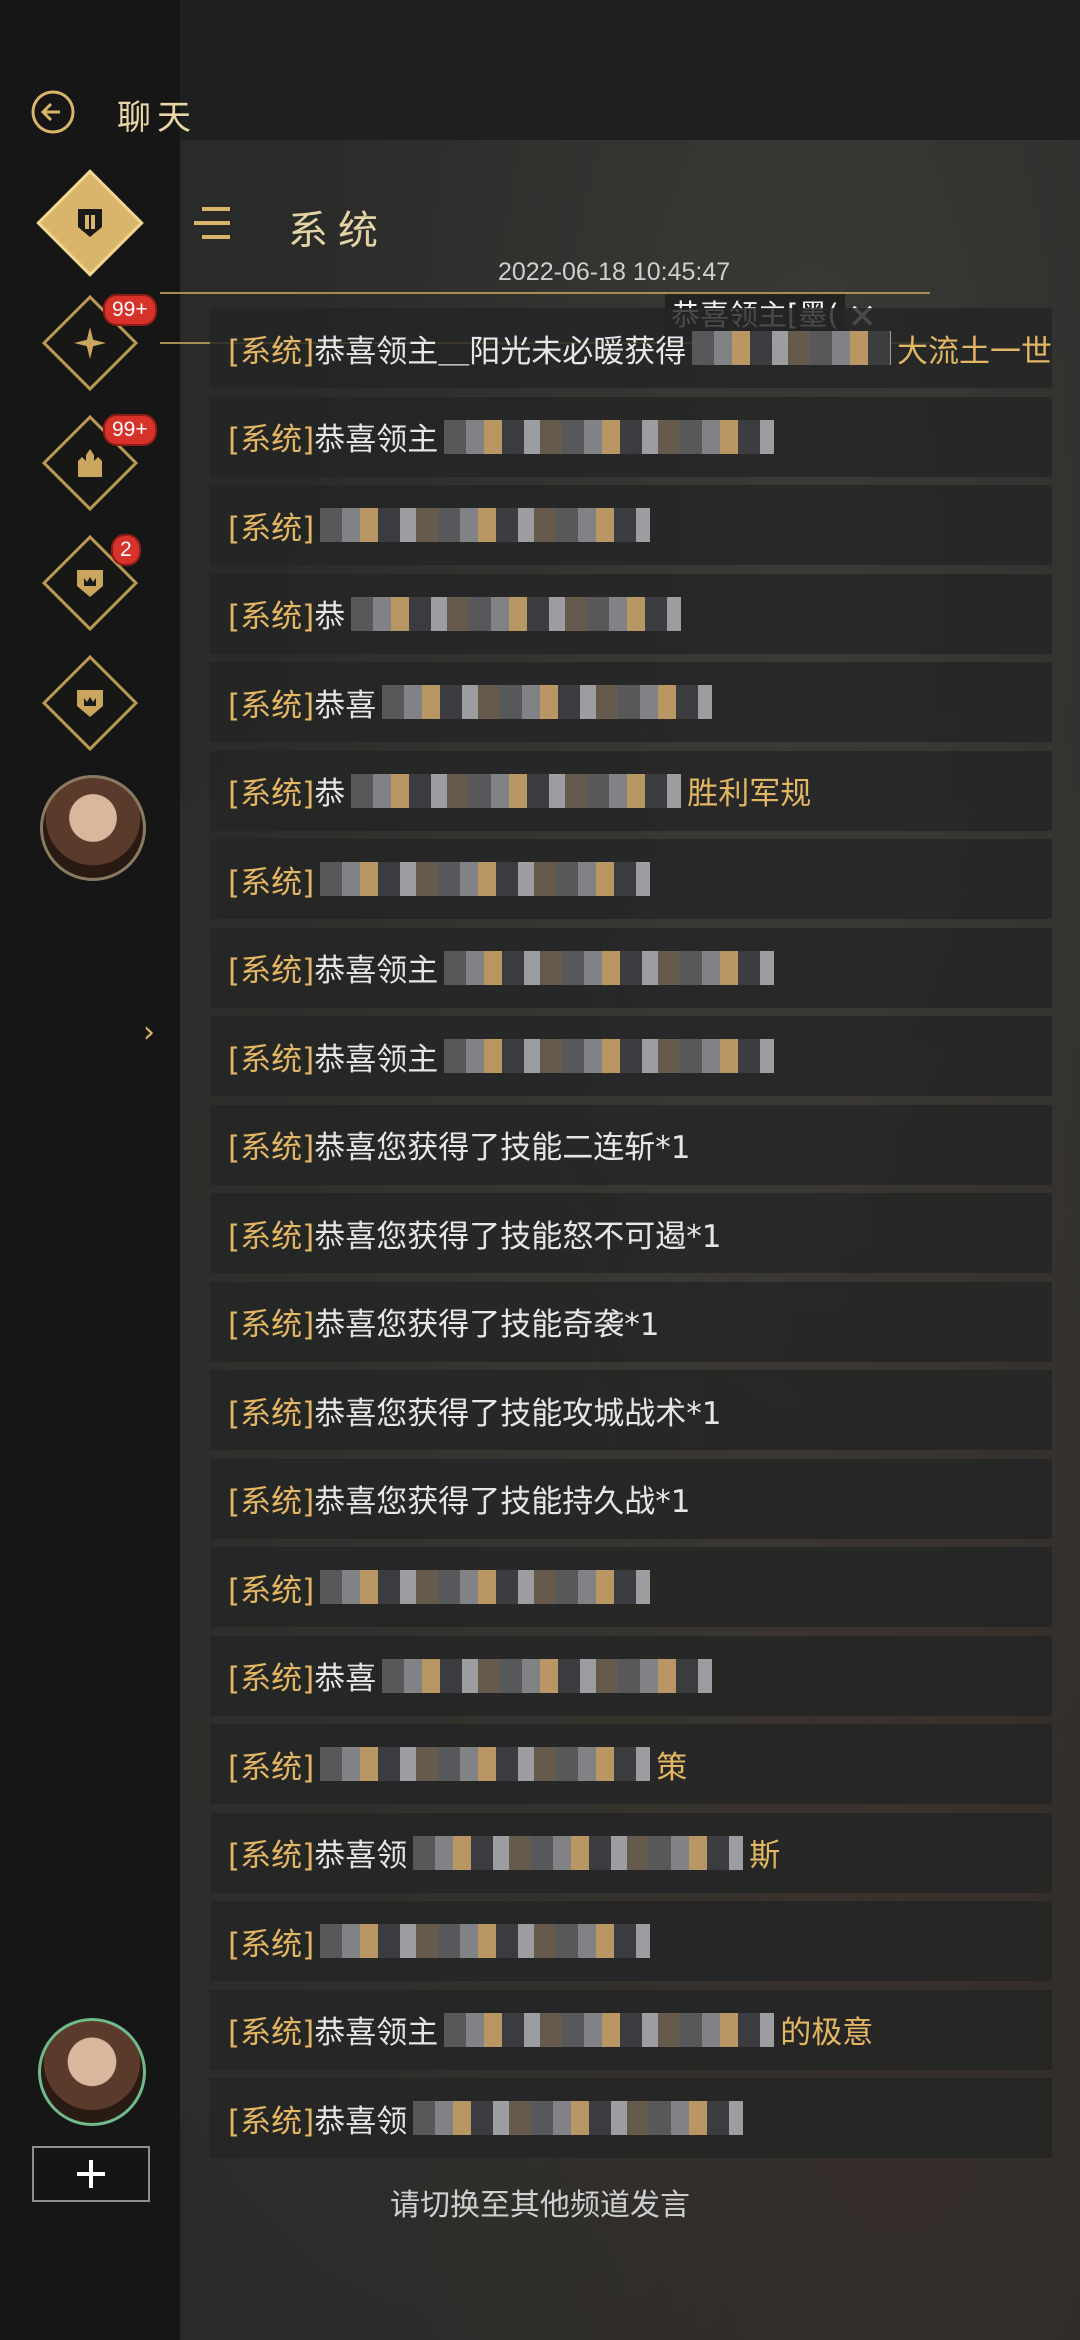 This screenshot has height=2340, width=1080. Describe the element at coordinates (502, 1502) in the screenshot. I see `message-text: 恭喜您获得了技能持久战*1` at that location.